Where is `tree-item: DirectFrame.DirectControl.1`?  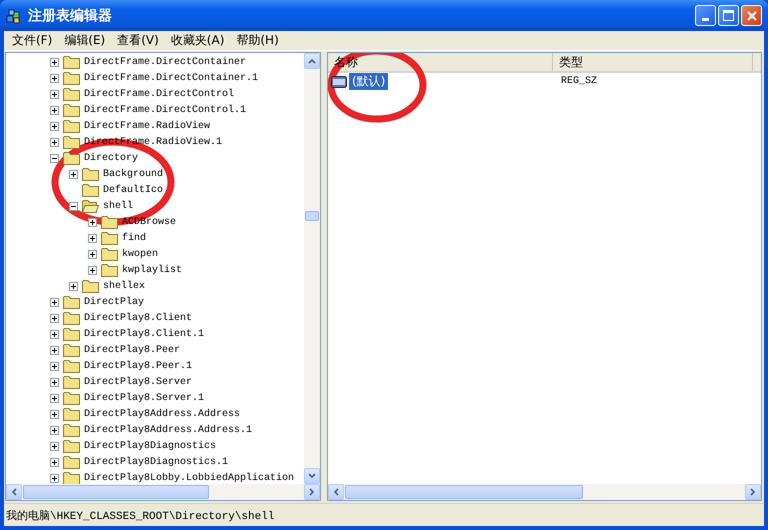 tree-item: DirectFrame.DirectControl.1 is located at coordinates (165, 110).